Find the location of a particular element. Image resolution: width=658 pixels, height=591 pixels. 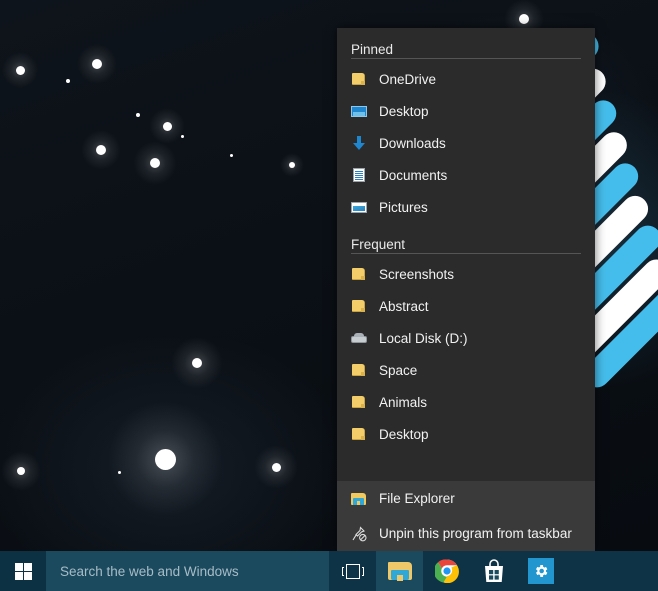

jumplist-item: OneDrive is located at coordinates (466, 79).